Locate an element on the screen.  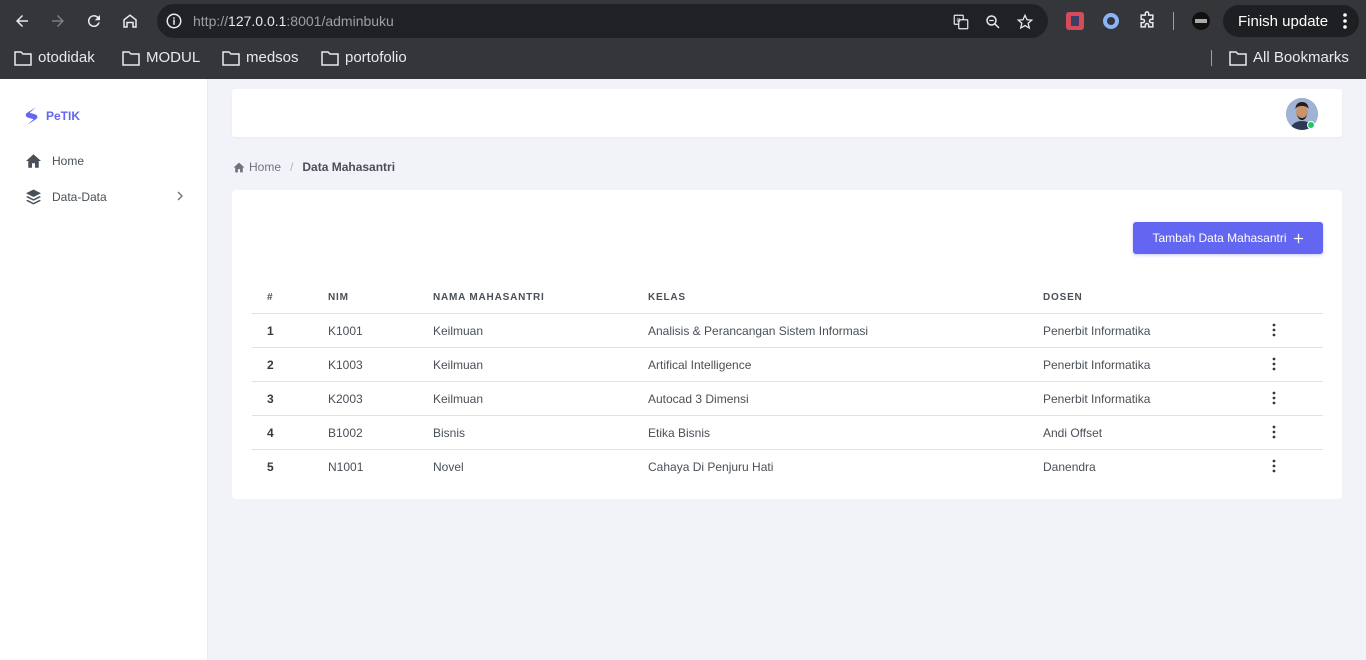
top-navbar is located at coordinates (787, 113).